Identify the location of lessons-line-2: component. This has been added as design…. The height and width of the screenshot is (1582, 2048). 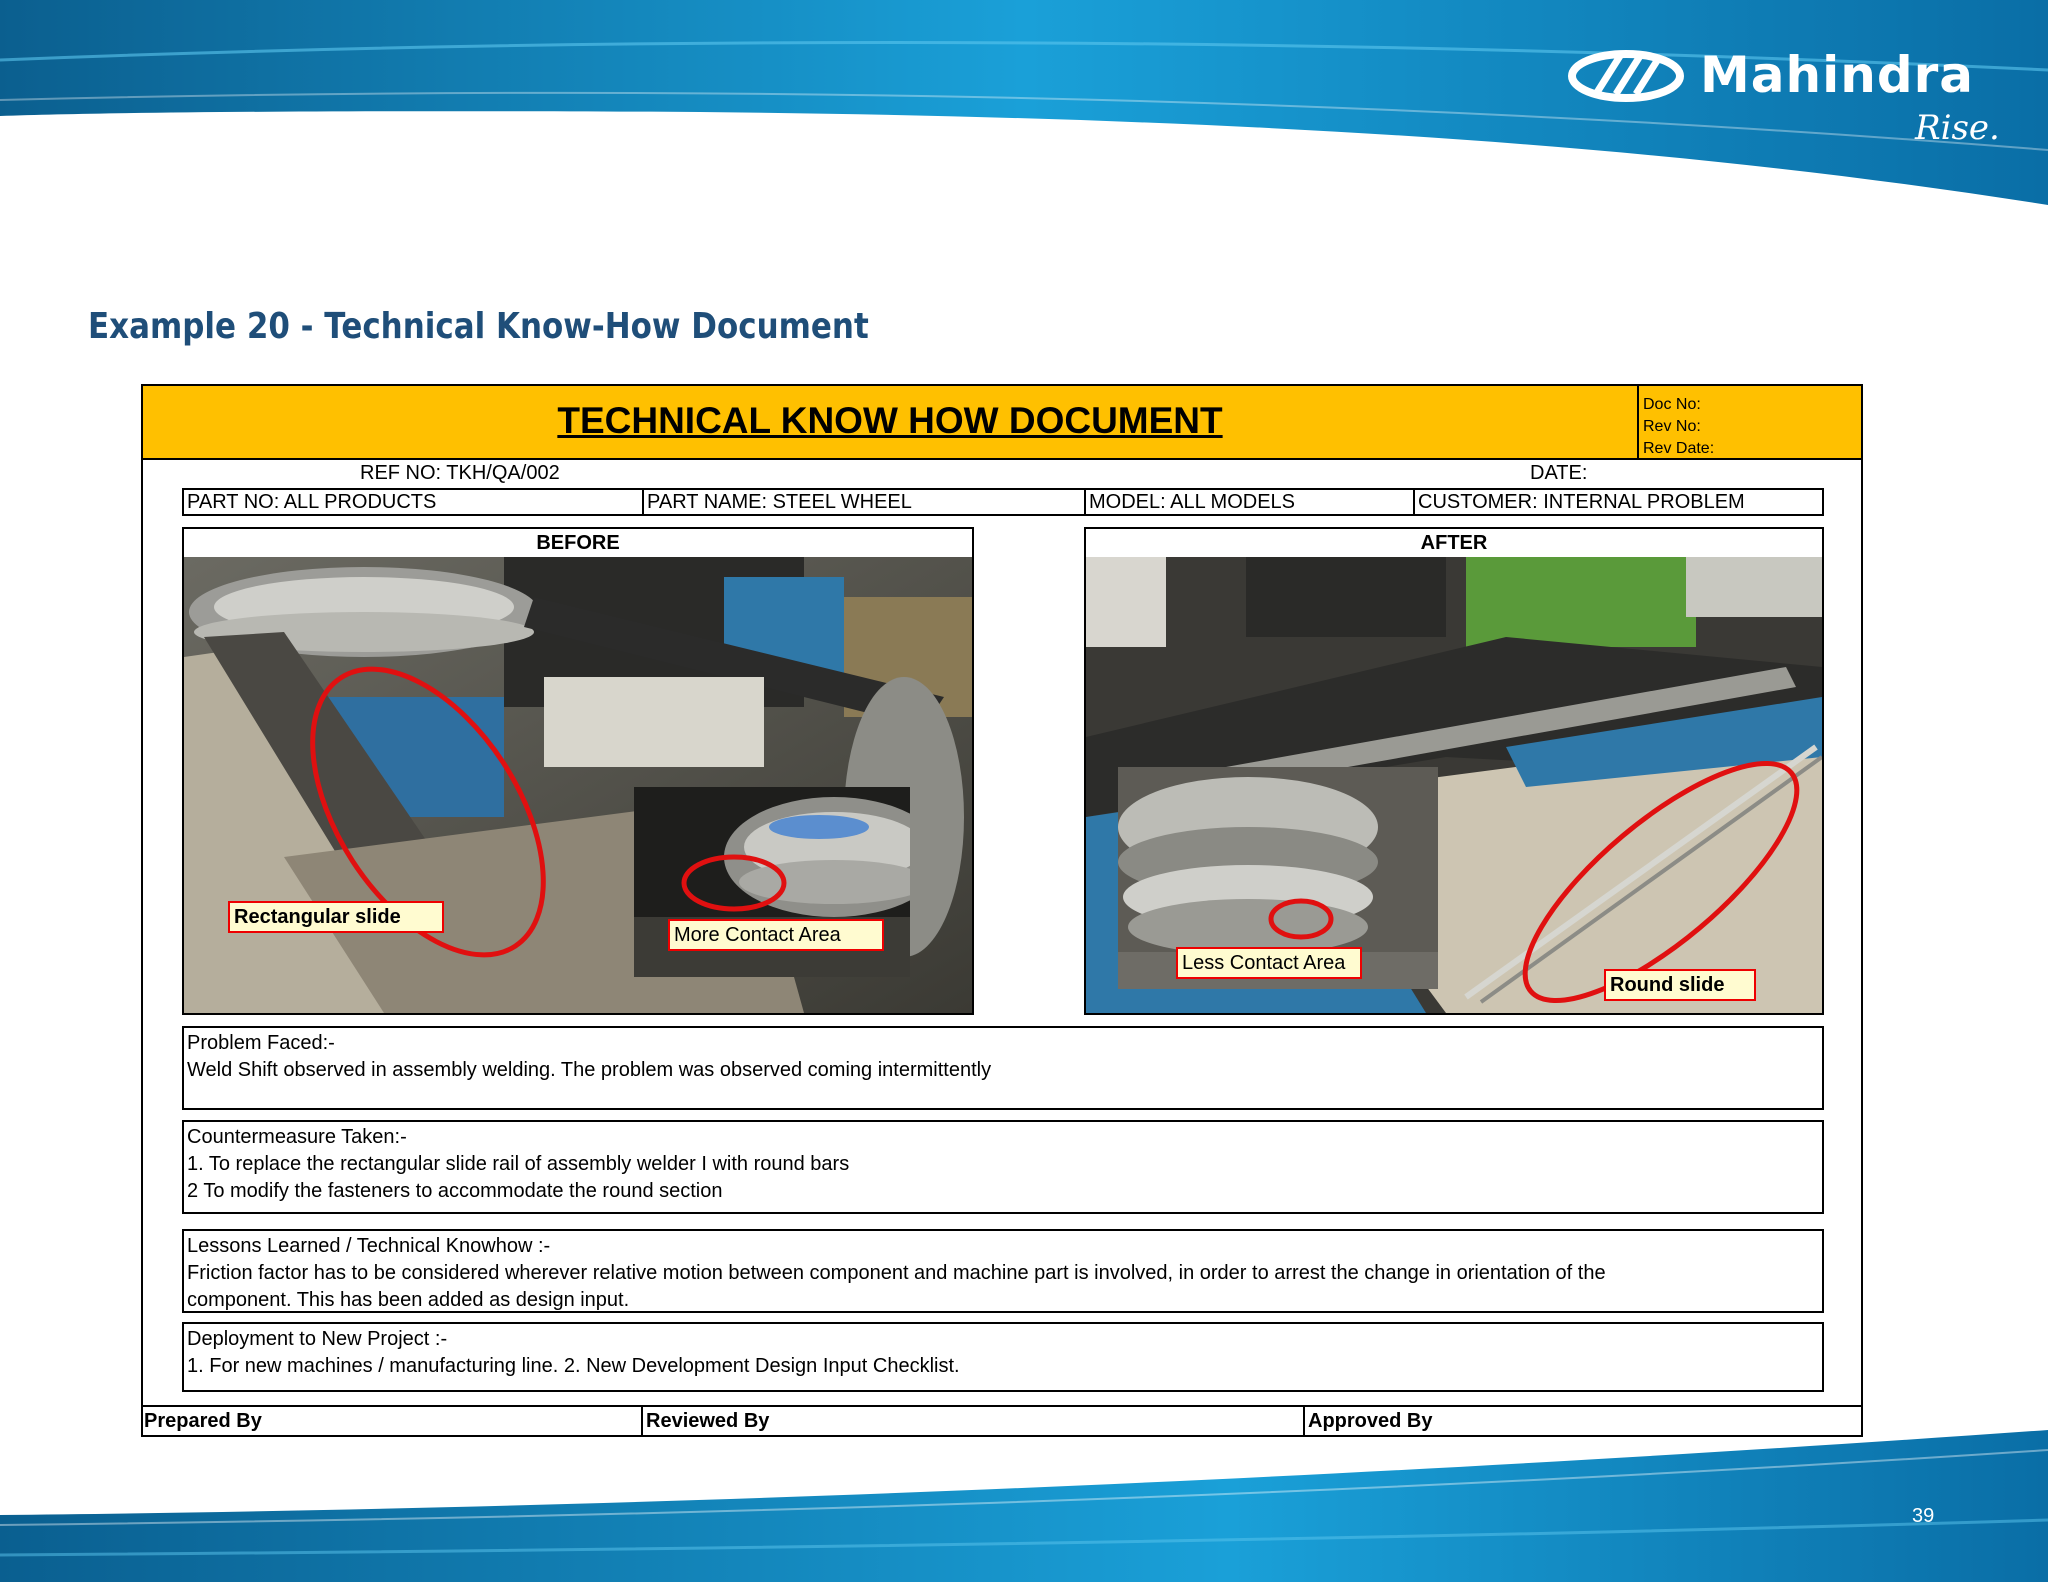
(408, 1300).